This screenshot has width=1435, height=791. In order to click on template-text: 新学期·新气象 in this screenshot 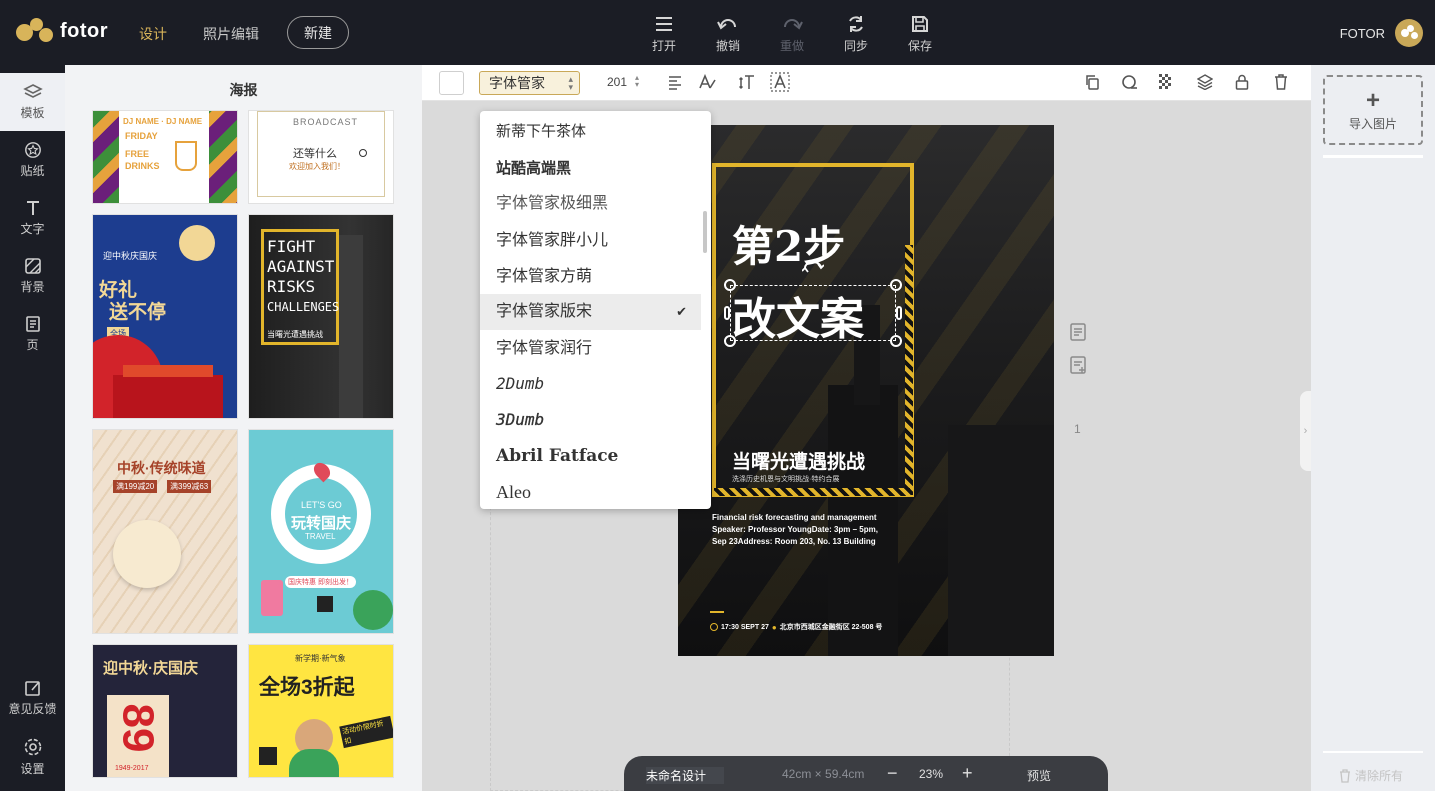, I will do `click(320, 658)`.